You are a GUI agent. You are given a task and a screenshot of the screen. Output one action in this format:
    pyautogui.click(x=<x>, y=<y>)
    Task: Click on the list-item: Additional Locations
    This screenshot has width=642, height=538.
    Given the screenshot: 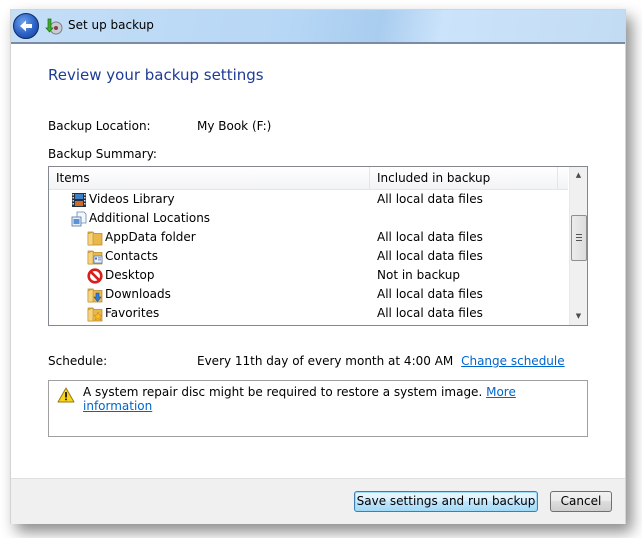 What is the action you would take?
    pyautogui.click(x=308, y=218)
    